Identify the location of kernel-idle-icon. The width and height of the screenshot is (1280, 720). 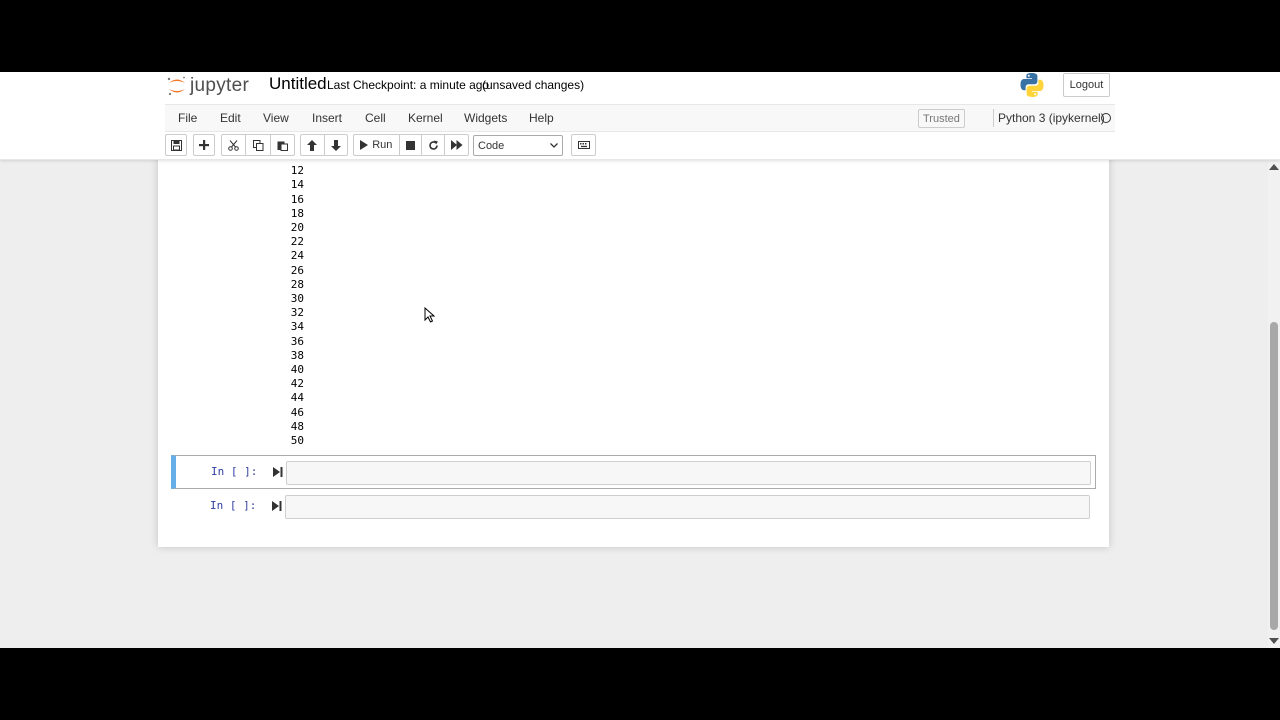
(1106, 118).